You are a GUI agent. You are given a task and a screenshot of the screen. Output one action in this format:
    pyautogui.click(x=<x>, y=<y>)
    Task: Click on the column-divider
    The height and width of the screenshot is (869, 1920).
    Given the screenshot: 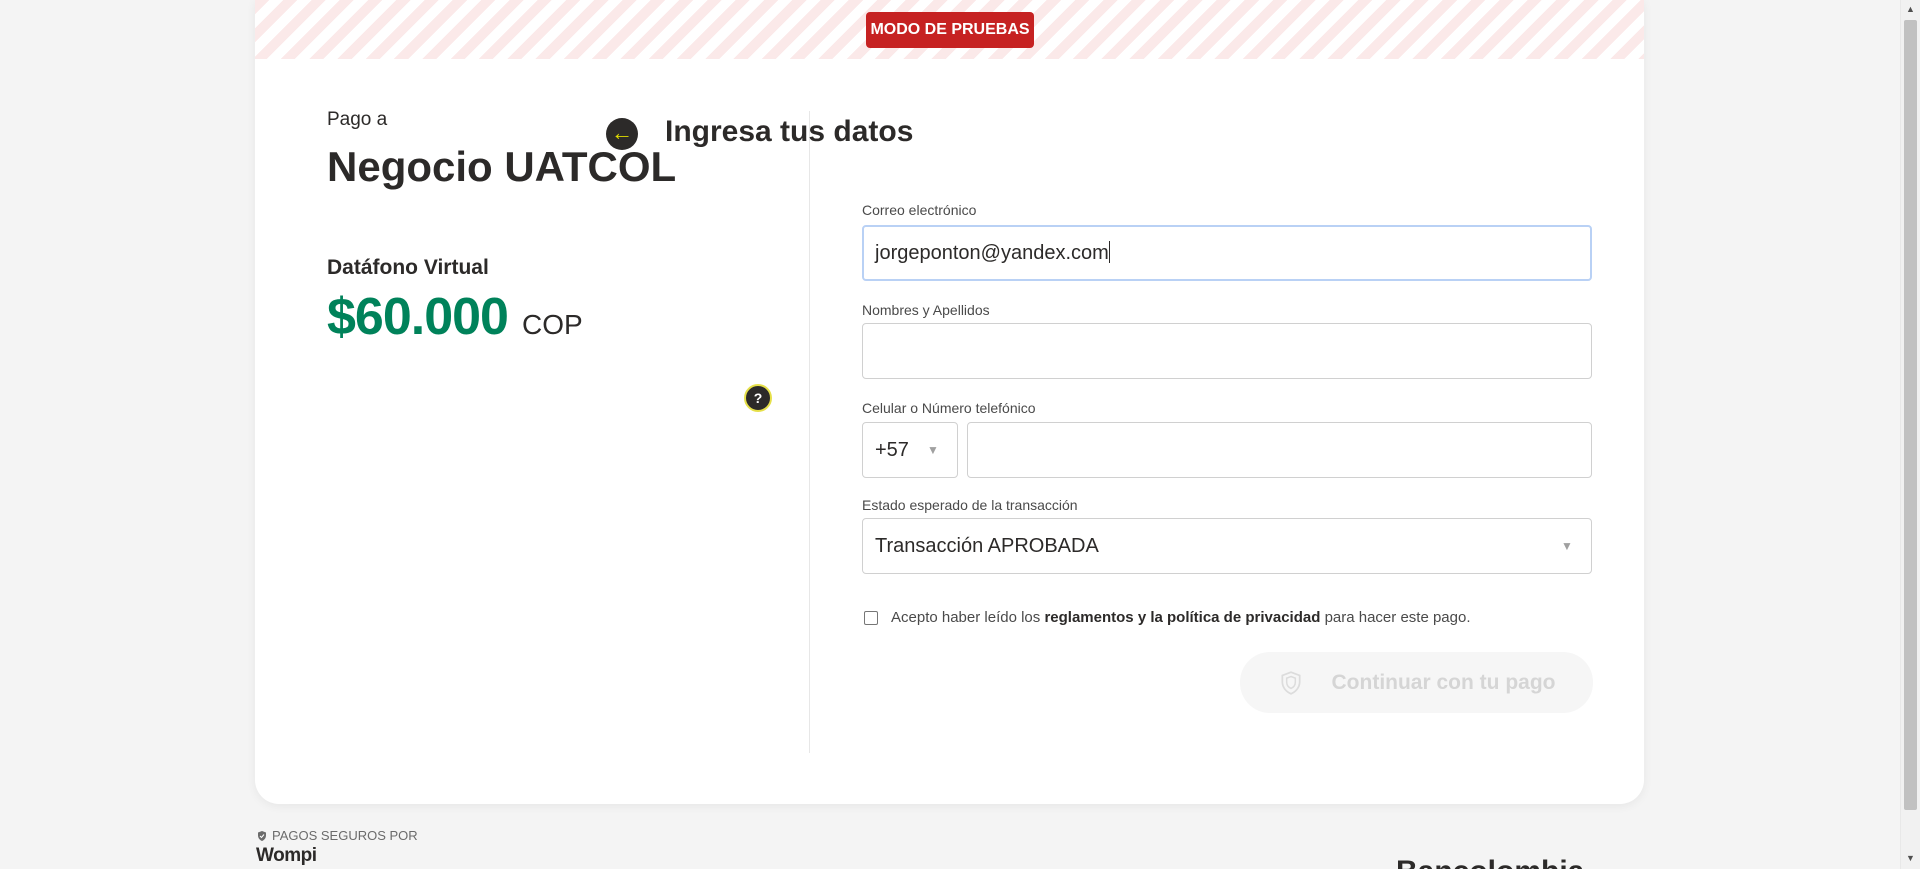 What is the action you would take?
    pyautogui.click(x=809, y=432)
    